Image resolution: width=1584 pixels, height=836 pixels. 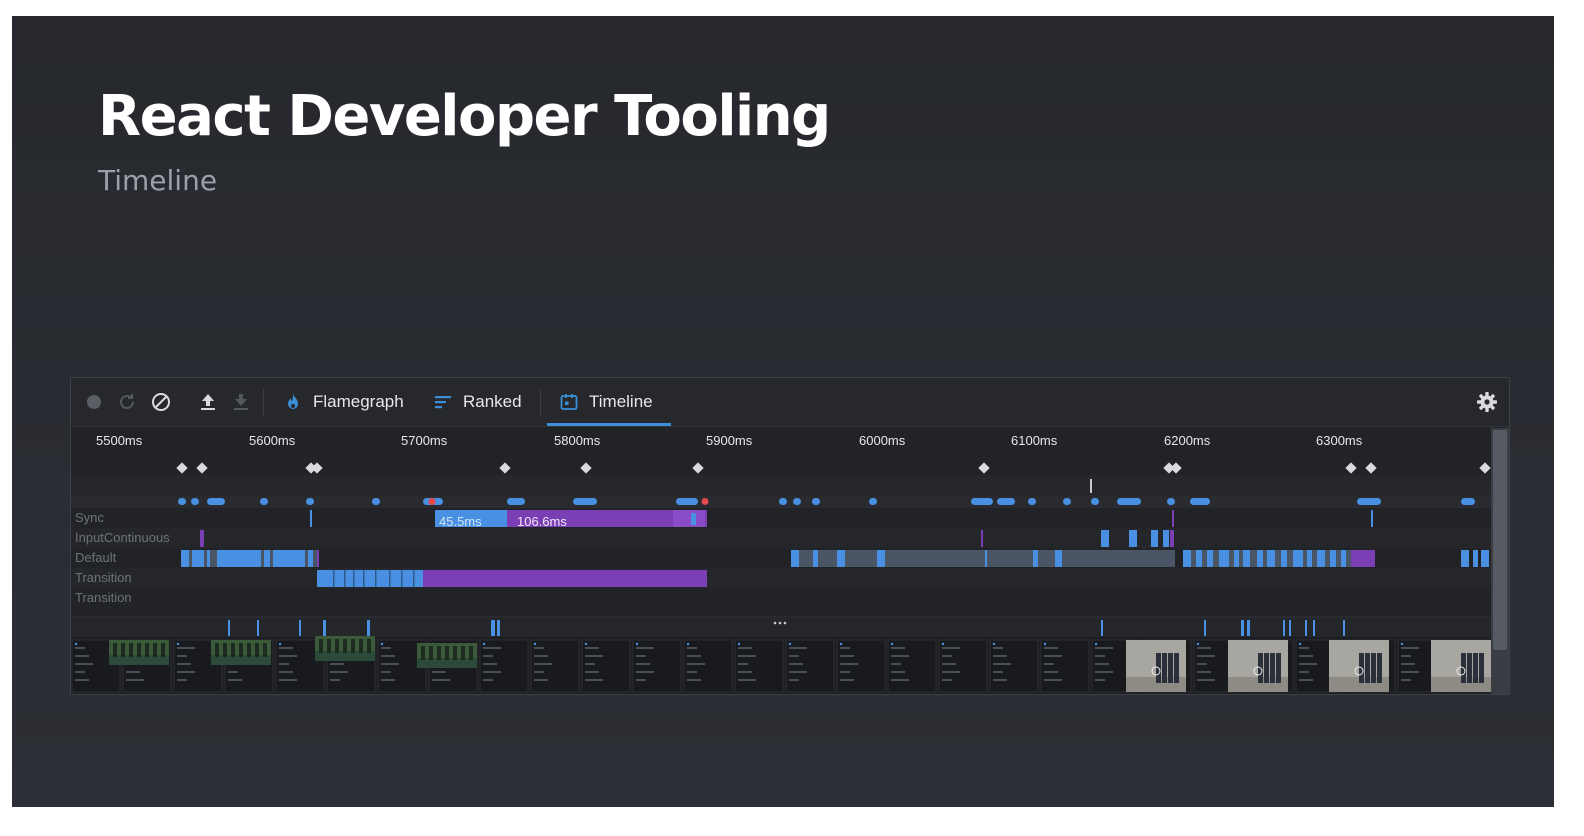 I want to click on reload-icon, so click(x=127, y=401).